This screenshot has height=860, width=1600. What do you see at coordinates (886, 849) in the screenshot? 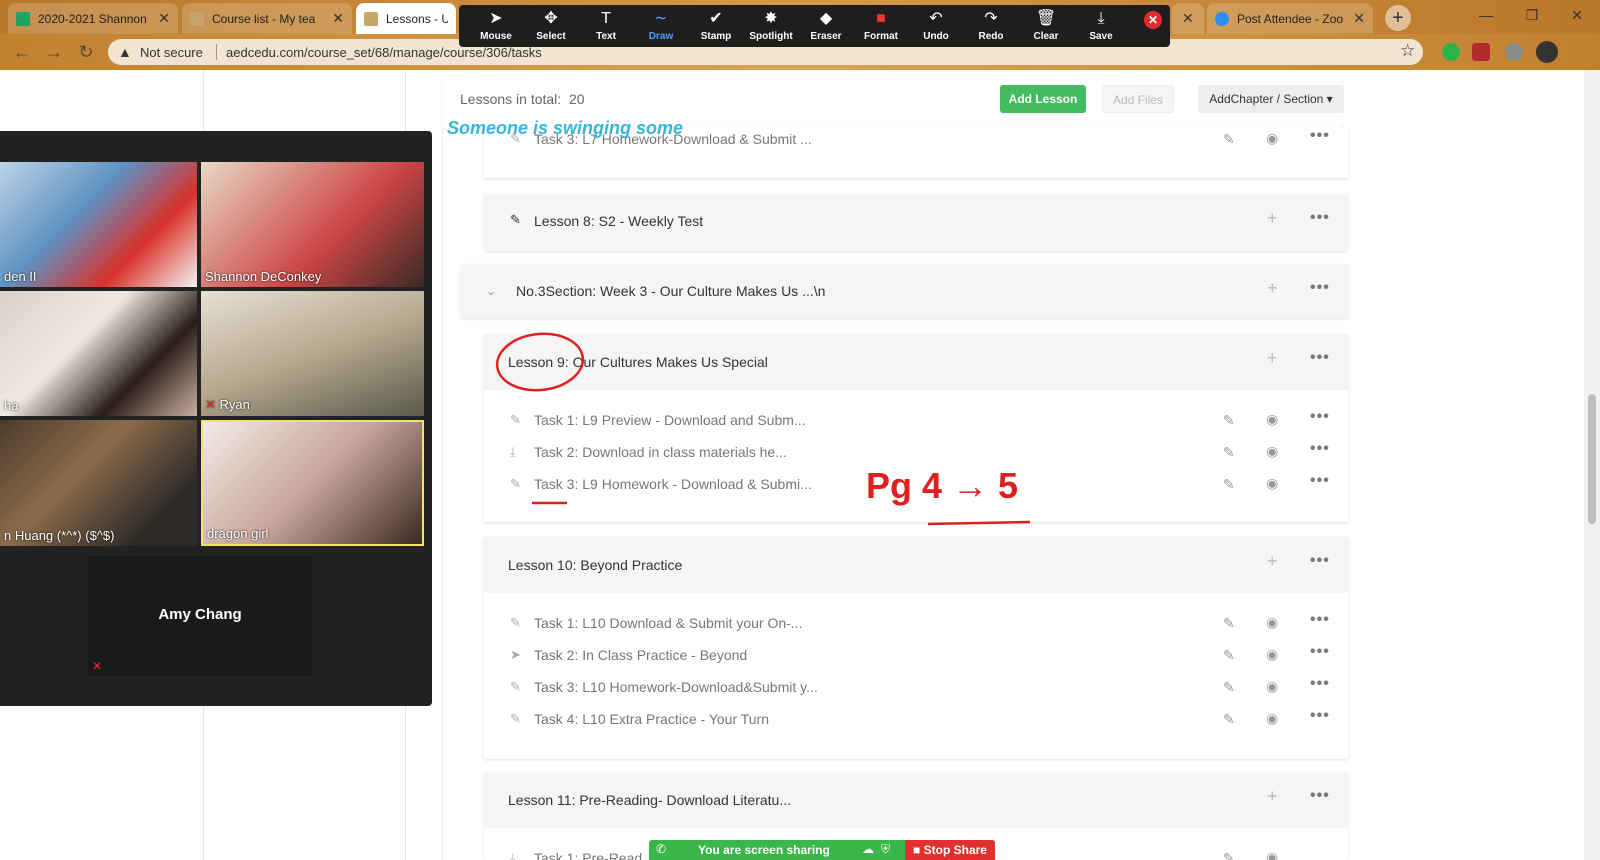
I see `shield-icon: ⛨` at bounding box center [886, 849].